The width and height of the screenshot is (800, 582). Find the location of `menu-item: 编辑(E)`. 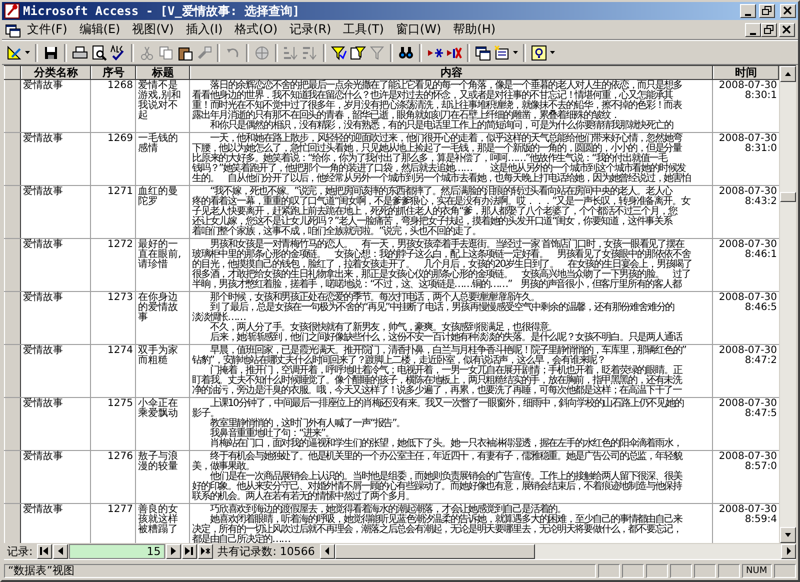

menu-item: 编辑(E) is located at coordinates (99, 29).